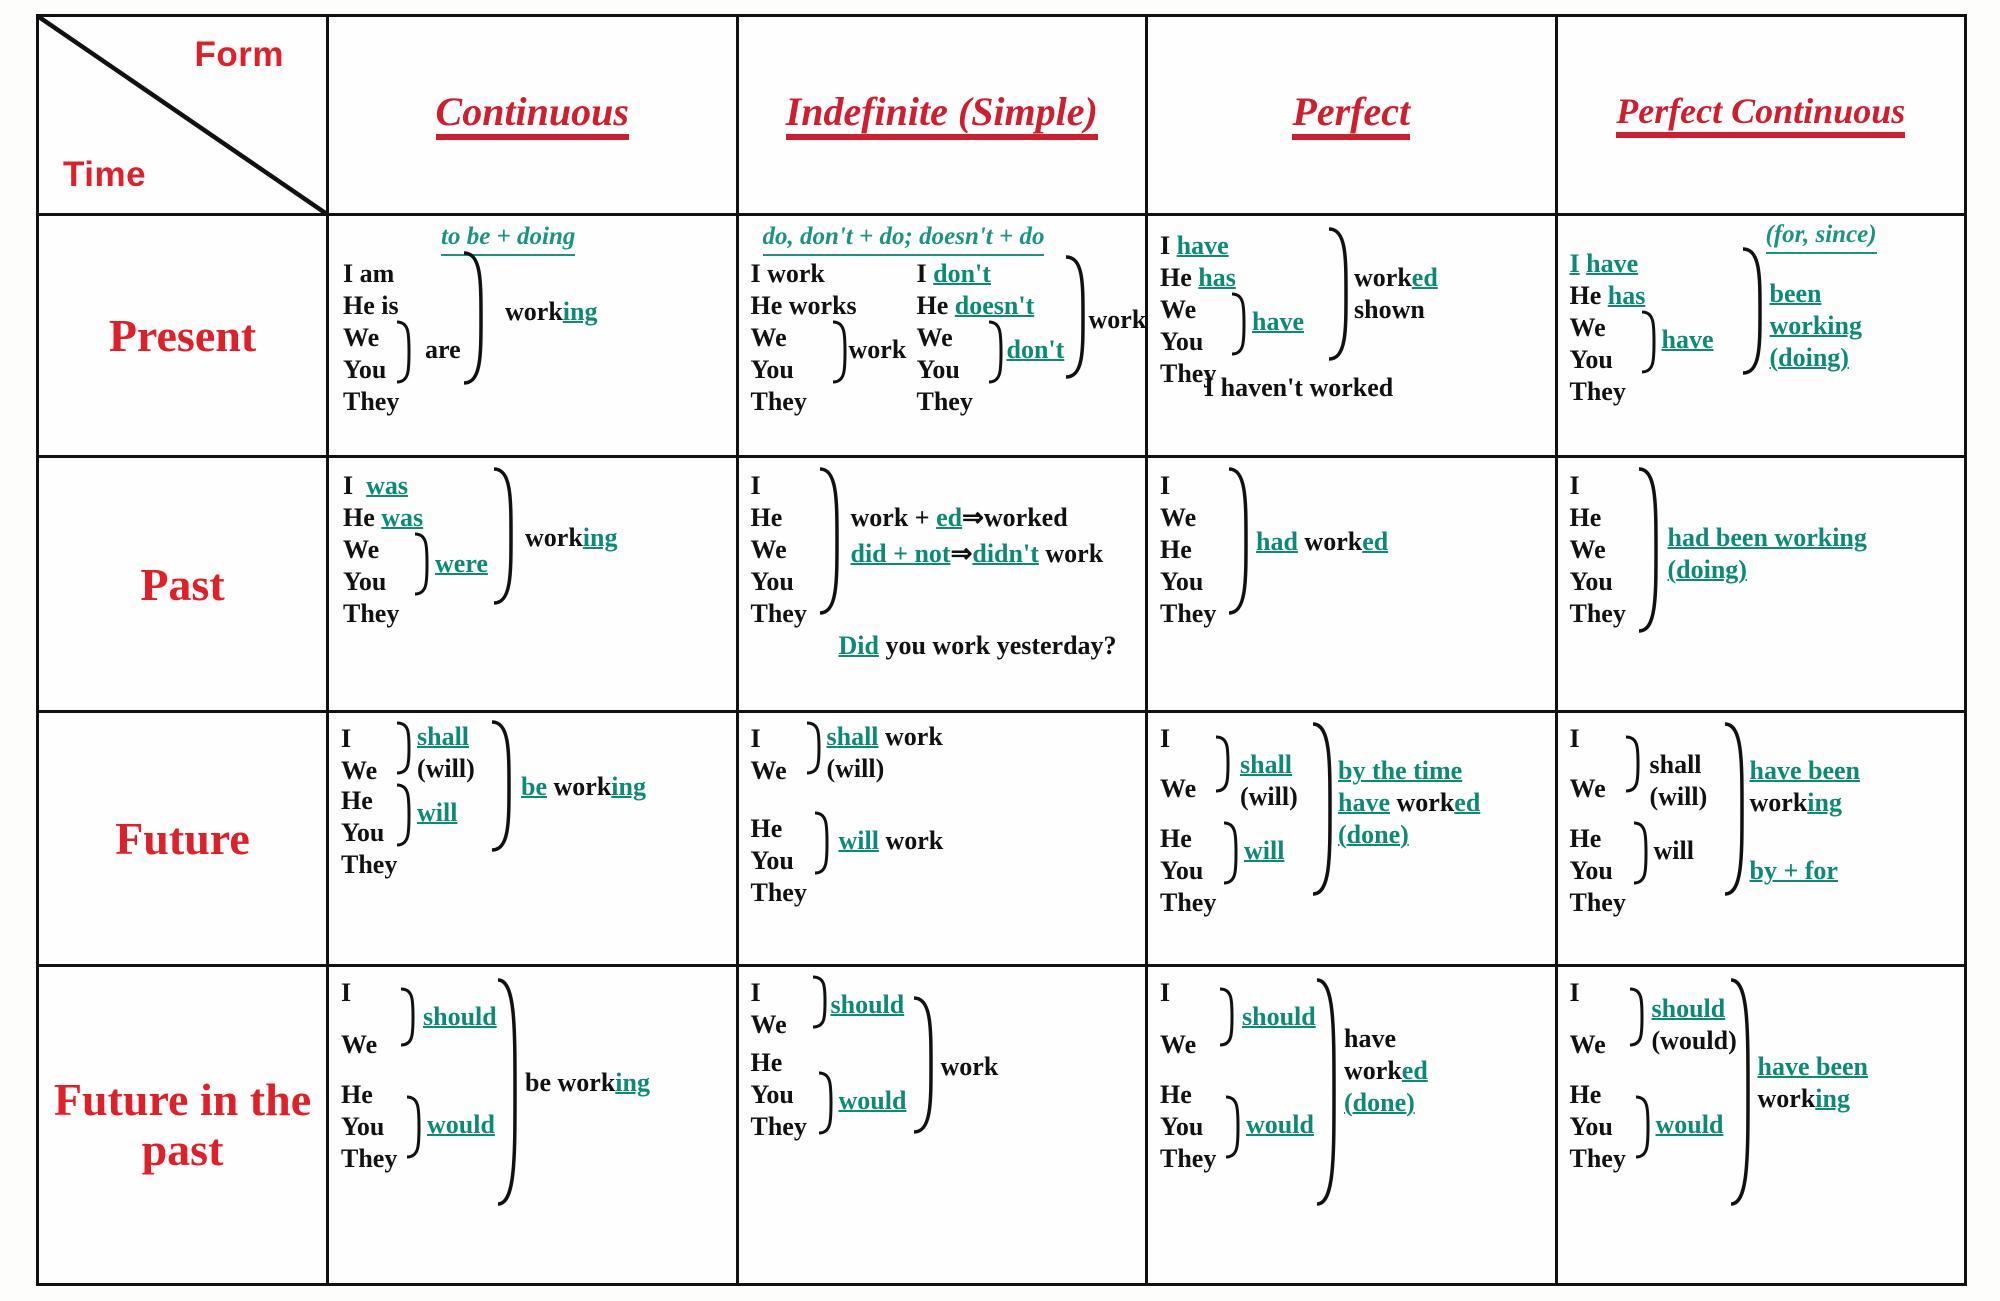 The width and height of the screenshot is (2000, 1301). Describe the element at coordinates (375, 486) in the screenshot. I see `past-line-1: I was` at that location.